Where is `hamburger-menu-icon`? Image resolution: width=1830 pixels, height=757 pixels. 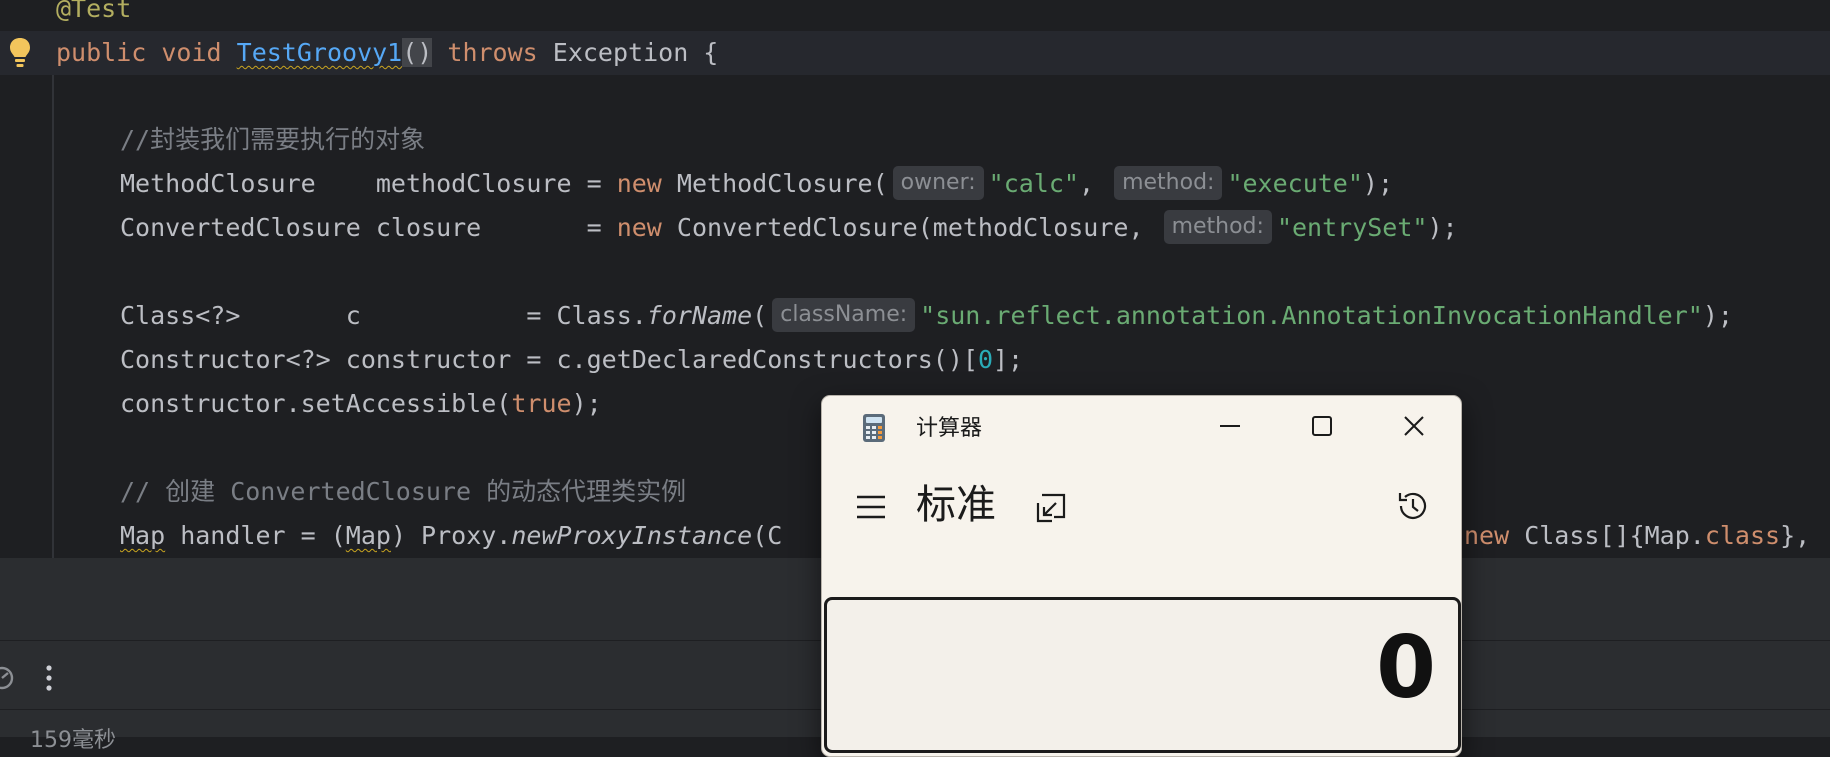 hamburger-menu-icon is located at coordinates (871, 507).